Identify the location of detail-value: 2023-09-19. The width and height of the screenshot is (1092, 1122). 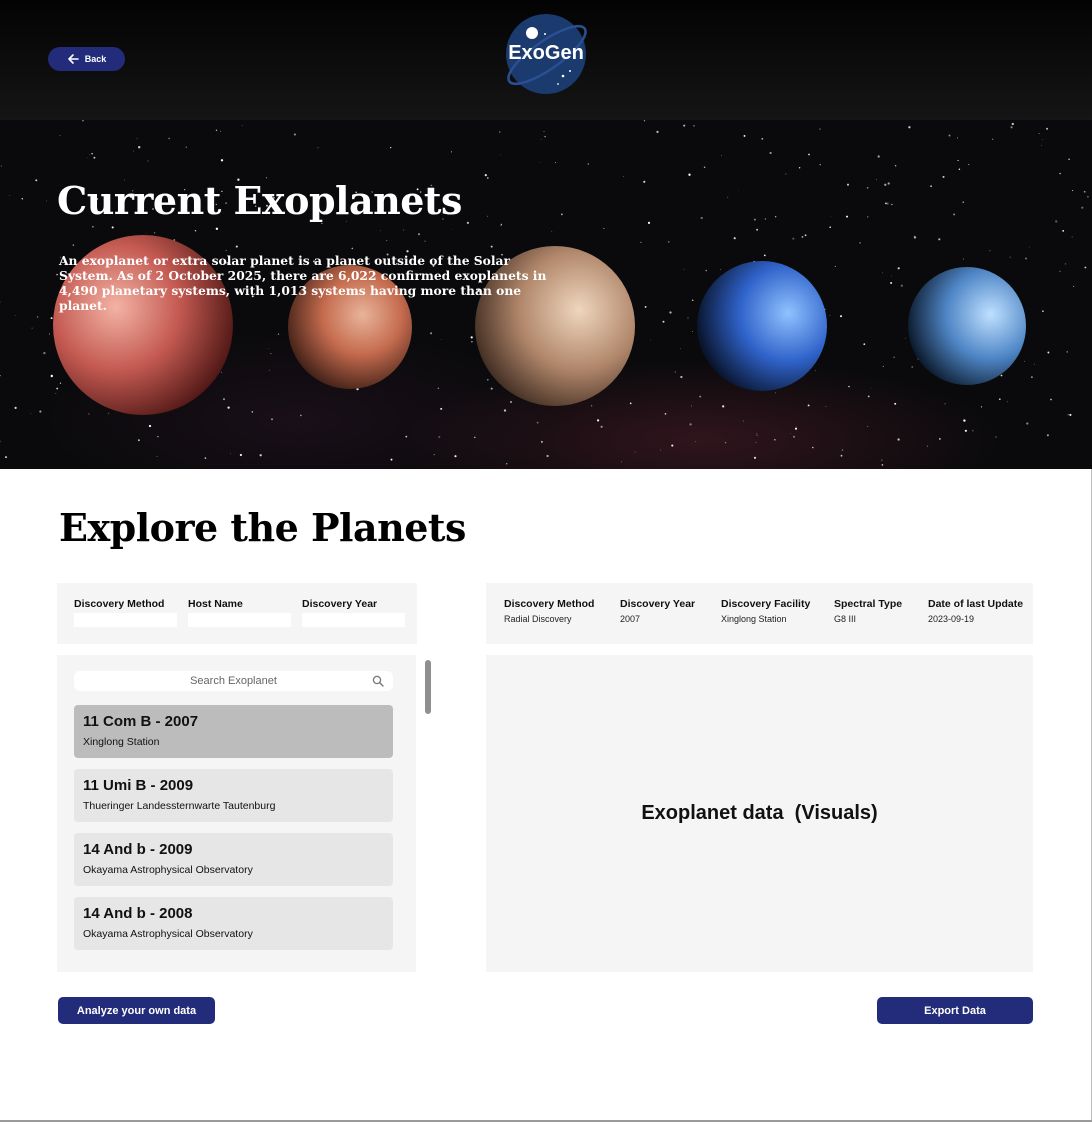
(951, 619).